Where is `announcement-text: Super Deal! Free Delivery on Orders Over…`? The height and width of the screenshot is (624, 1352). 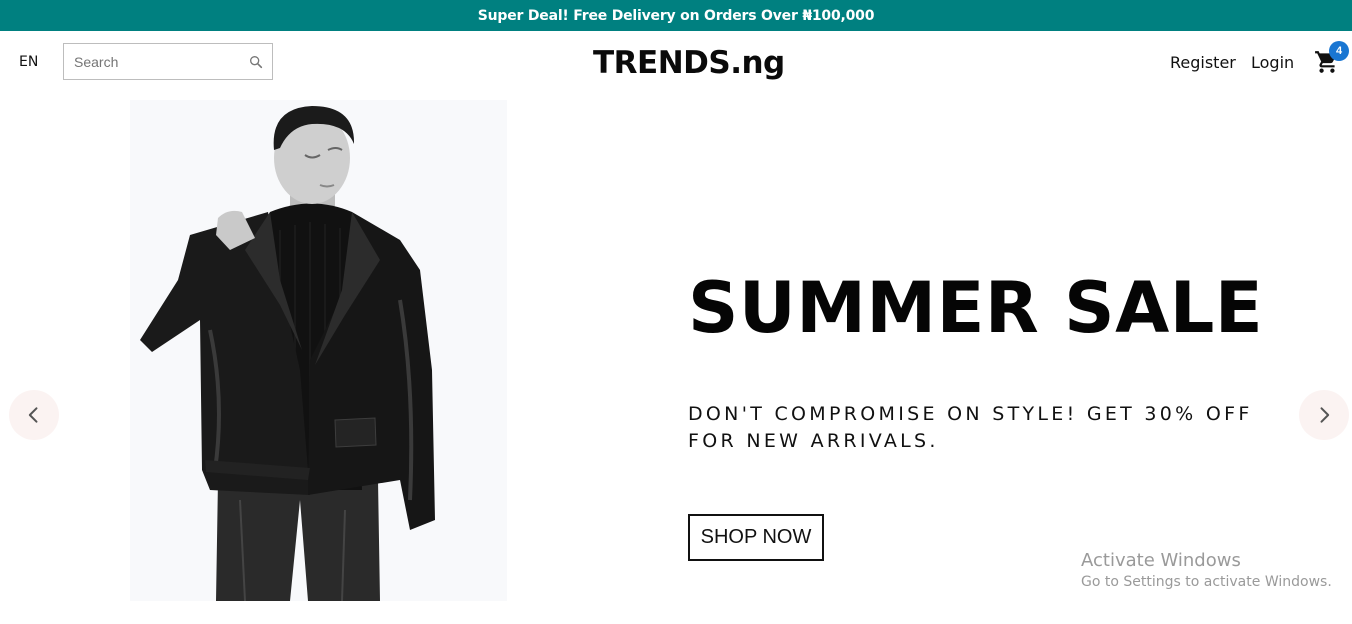
announcement-text: Super Deal! Free Delivery on Orders Over… is located at coordinates (676, 15).